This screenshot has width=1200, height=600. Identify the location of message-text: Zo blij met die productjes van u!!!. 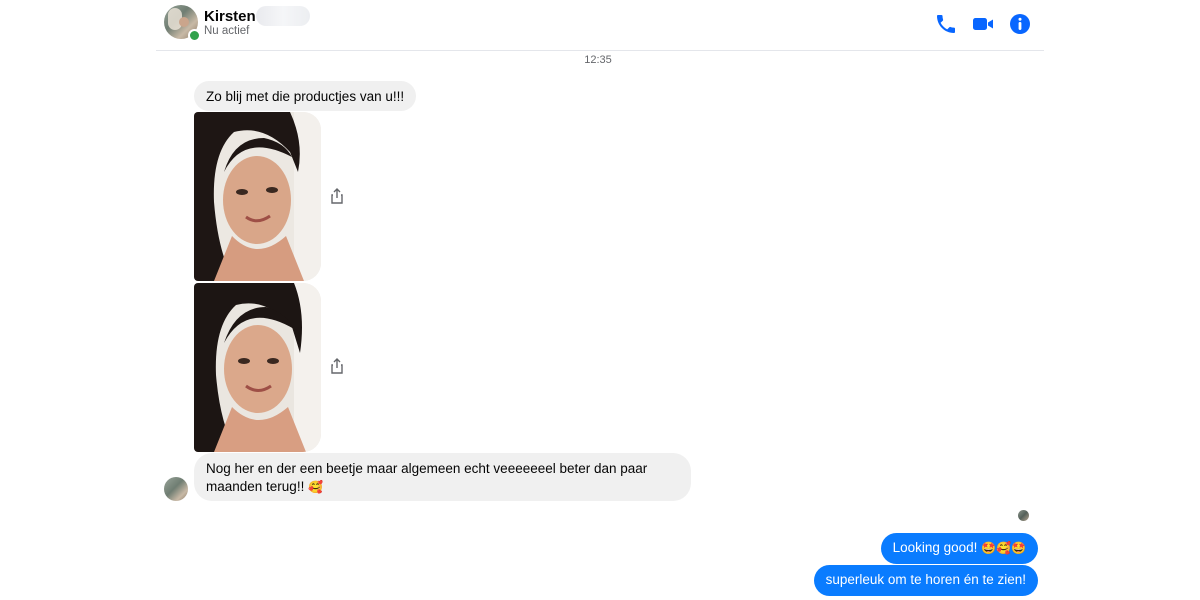
(305, 96).